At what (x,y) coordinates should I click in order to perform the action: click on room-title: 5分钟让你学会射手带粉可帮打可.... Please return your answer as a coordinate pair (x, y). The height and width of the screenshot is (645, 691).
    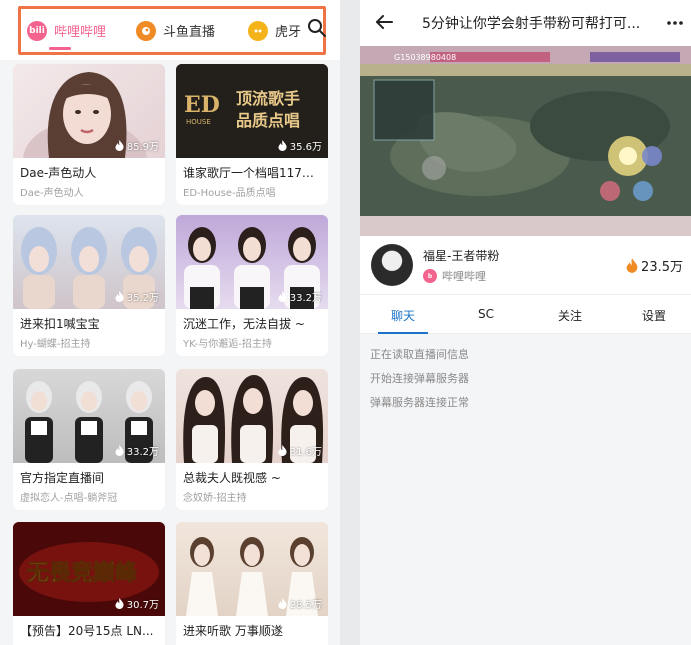
    Looking at the image, I should click on (531, 24).